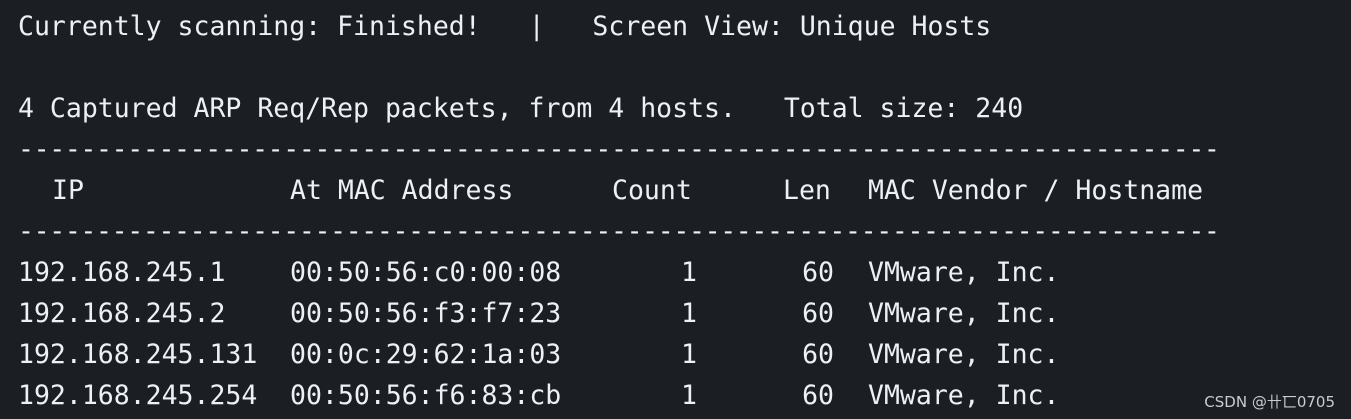 The image size is (1351, 419). I want to click on row-mac: 00:0c:29:62:1a:03, so click(426, 354).